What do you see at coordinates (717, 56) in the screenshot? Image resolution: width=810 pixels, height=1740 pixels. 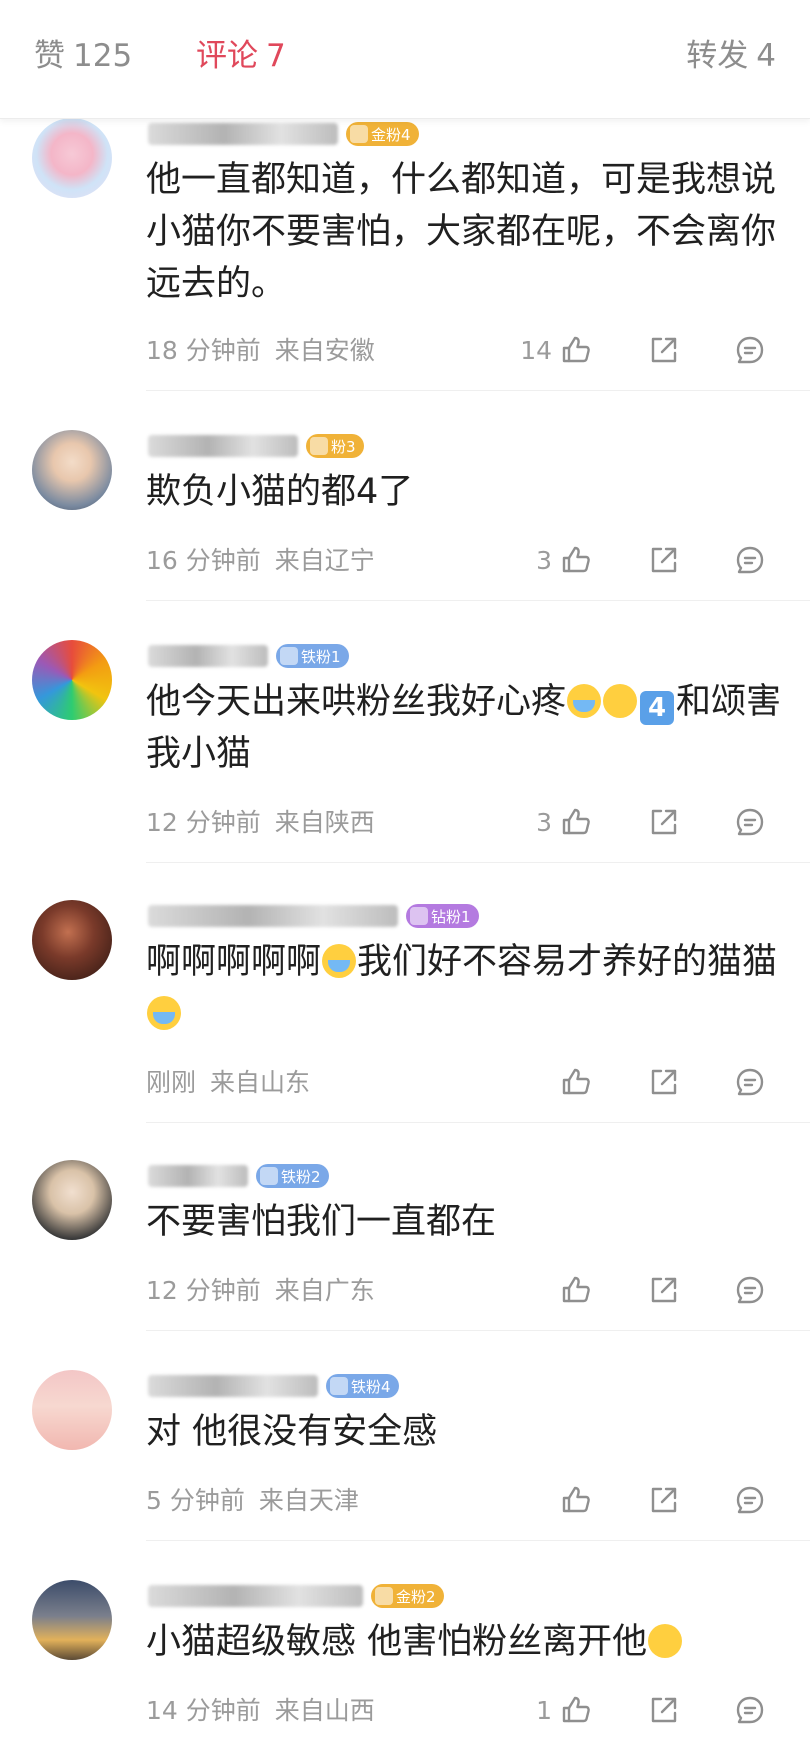 I see `tab-reposts-label: 转发` at bounding box center [717, 56].